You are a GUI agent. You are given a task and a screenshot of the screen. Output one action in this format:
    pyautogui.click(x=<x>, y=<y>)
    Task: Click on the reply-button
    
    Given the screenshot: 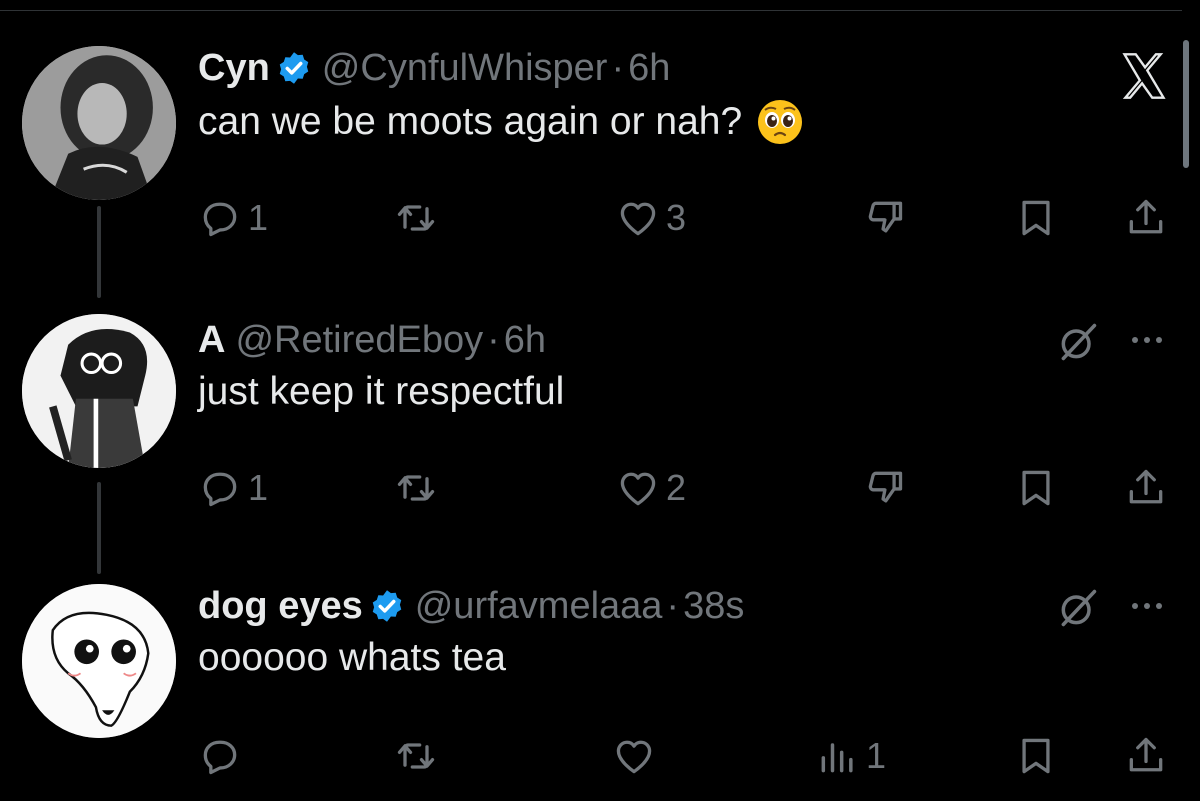 What is the action you would take?
    pyautogui.click(x=220, y=756)
    